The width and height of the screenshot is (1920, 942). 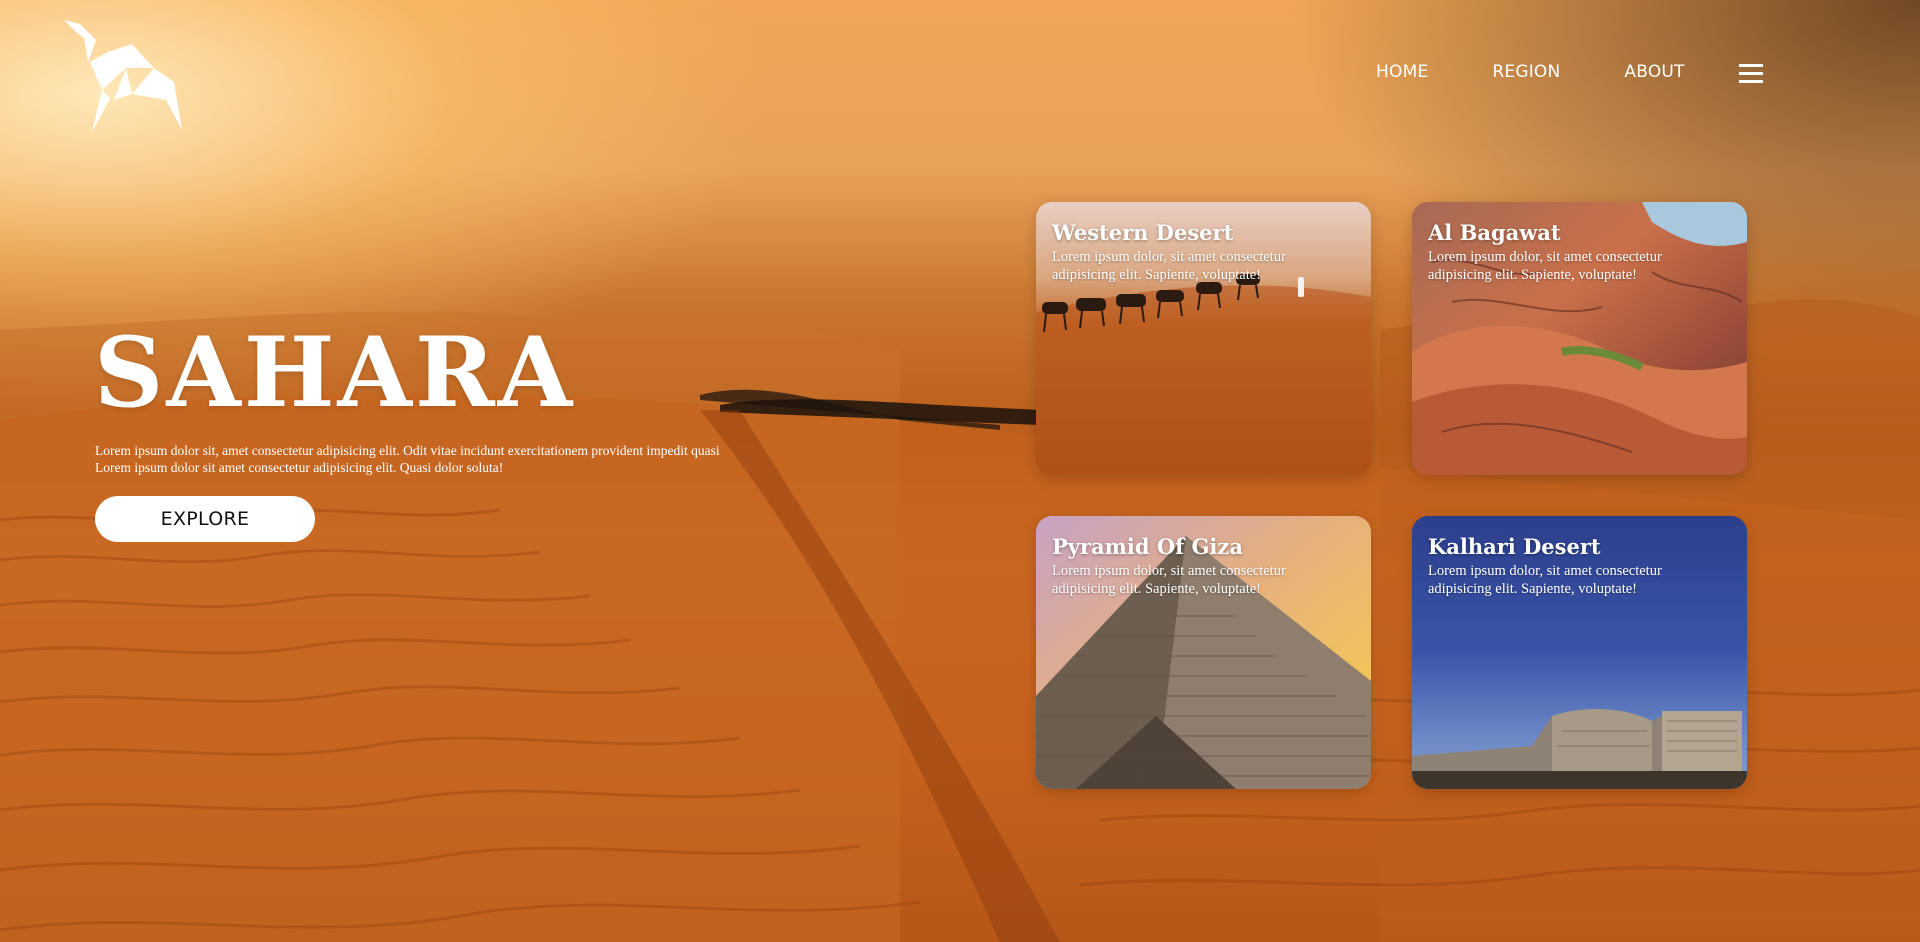 What do you see at coordinates (1494, 232) in the screenshot?
I see `card-title: Al Bagawat` at bounding box center [1494, 232].